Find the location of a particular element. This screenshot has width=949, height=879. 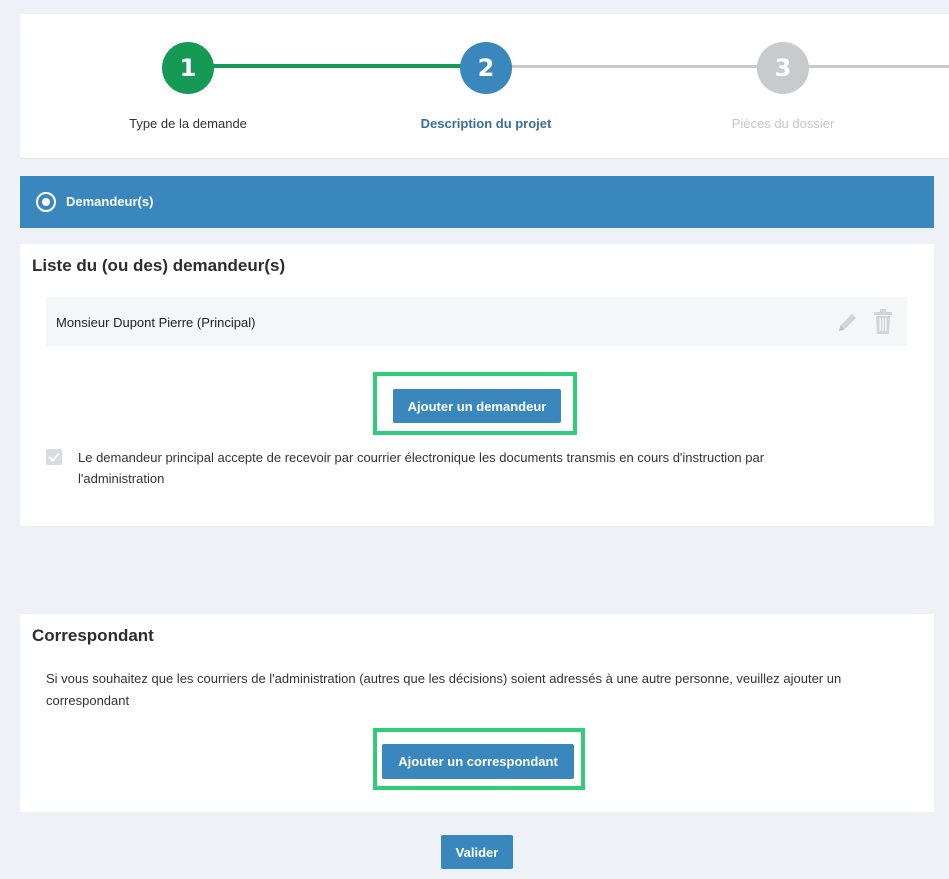

step-1-number: 1 is located at coordinates (188, 68).